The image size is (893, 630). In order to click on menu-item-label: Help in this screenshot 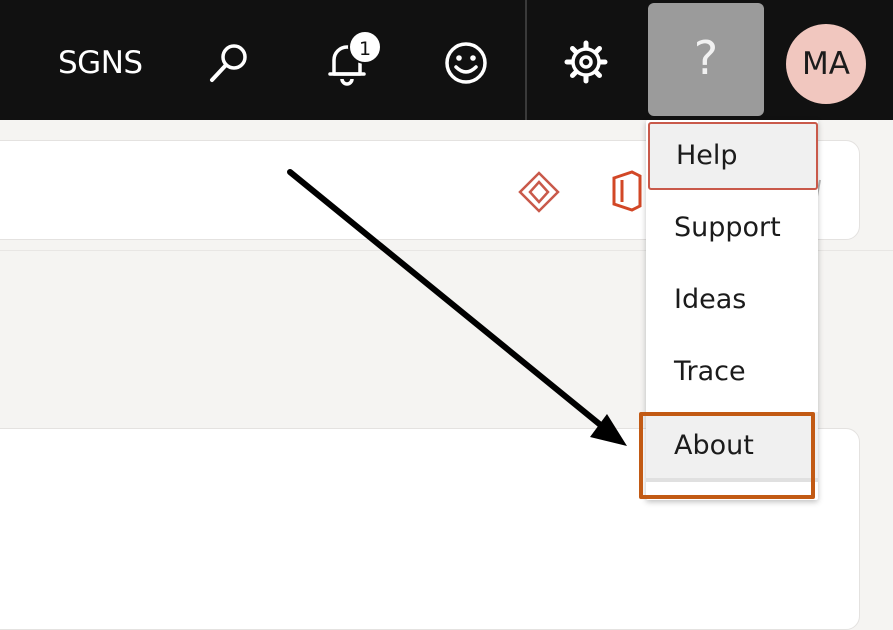, I will do `click(707, 155)`.